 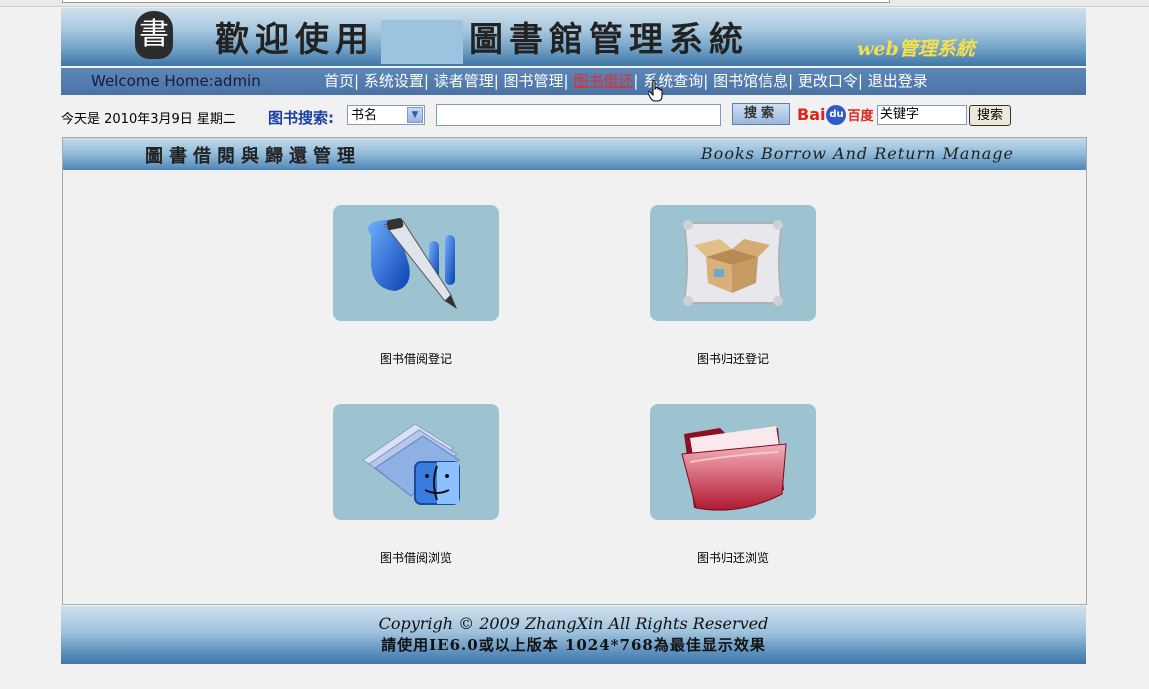 What do you see at coordinates (416, 358) in the screenshot?
I see `borrow-register-label: 图书借阅登记` at bounding box center [416, 358].